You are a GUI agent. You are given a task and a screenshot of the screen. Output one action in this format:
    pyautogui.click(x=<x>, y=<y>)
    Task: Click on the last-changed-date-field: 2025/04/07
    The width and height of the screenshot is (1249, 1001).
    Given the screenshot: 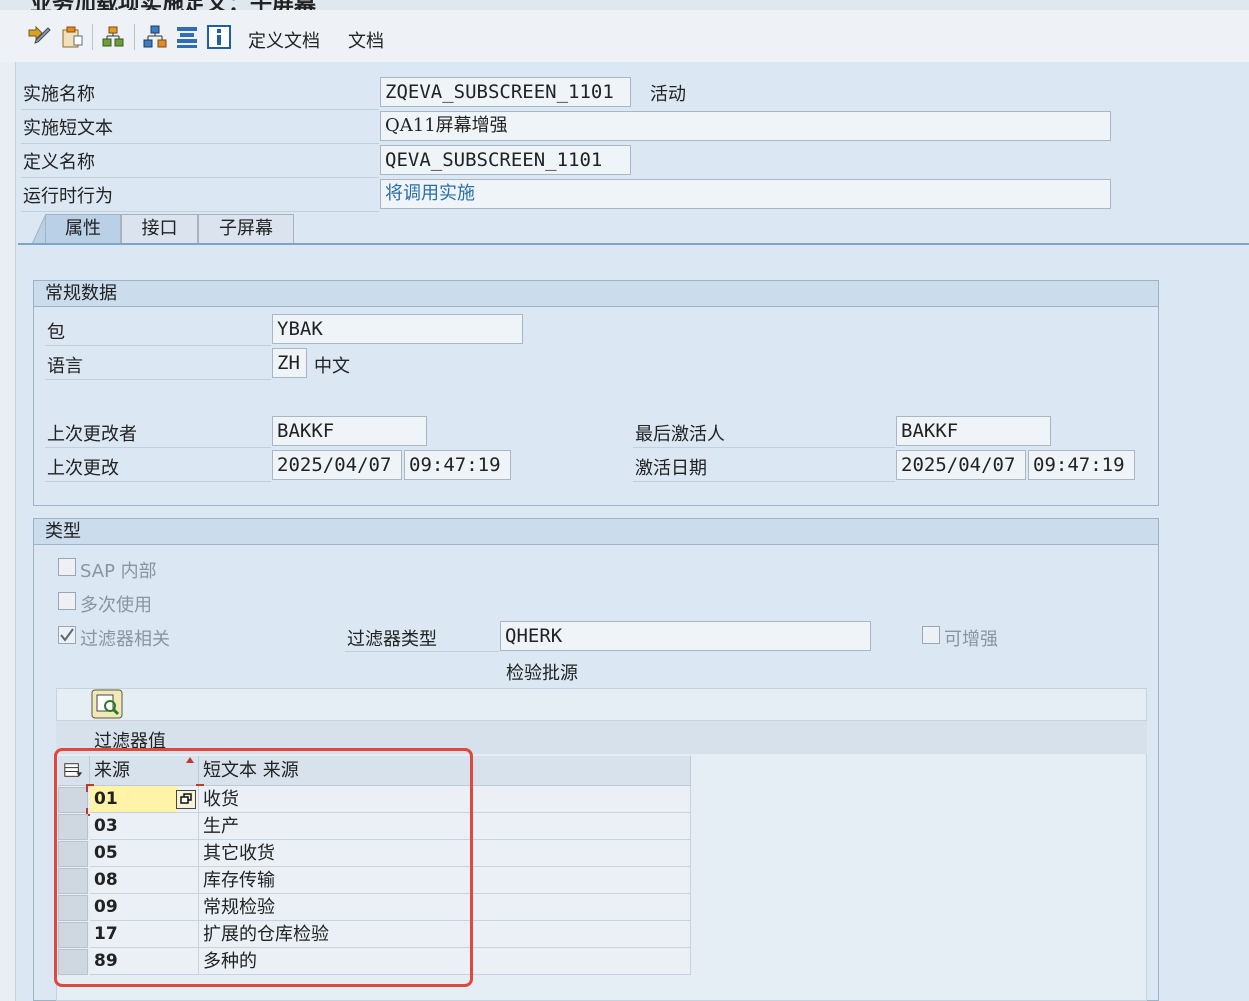 What is the action you would take?
    pyautogui.click(x=337, y=465)
    